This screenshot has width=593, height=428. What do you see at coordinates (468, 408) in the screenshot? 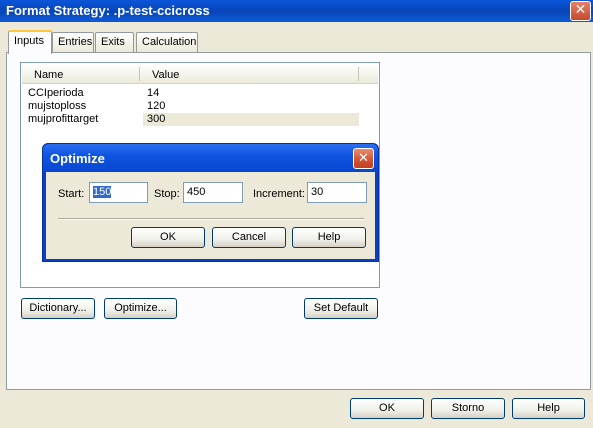
I see `storno-button: Storno` at bounding box center [468, 408].